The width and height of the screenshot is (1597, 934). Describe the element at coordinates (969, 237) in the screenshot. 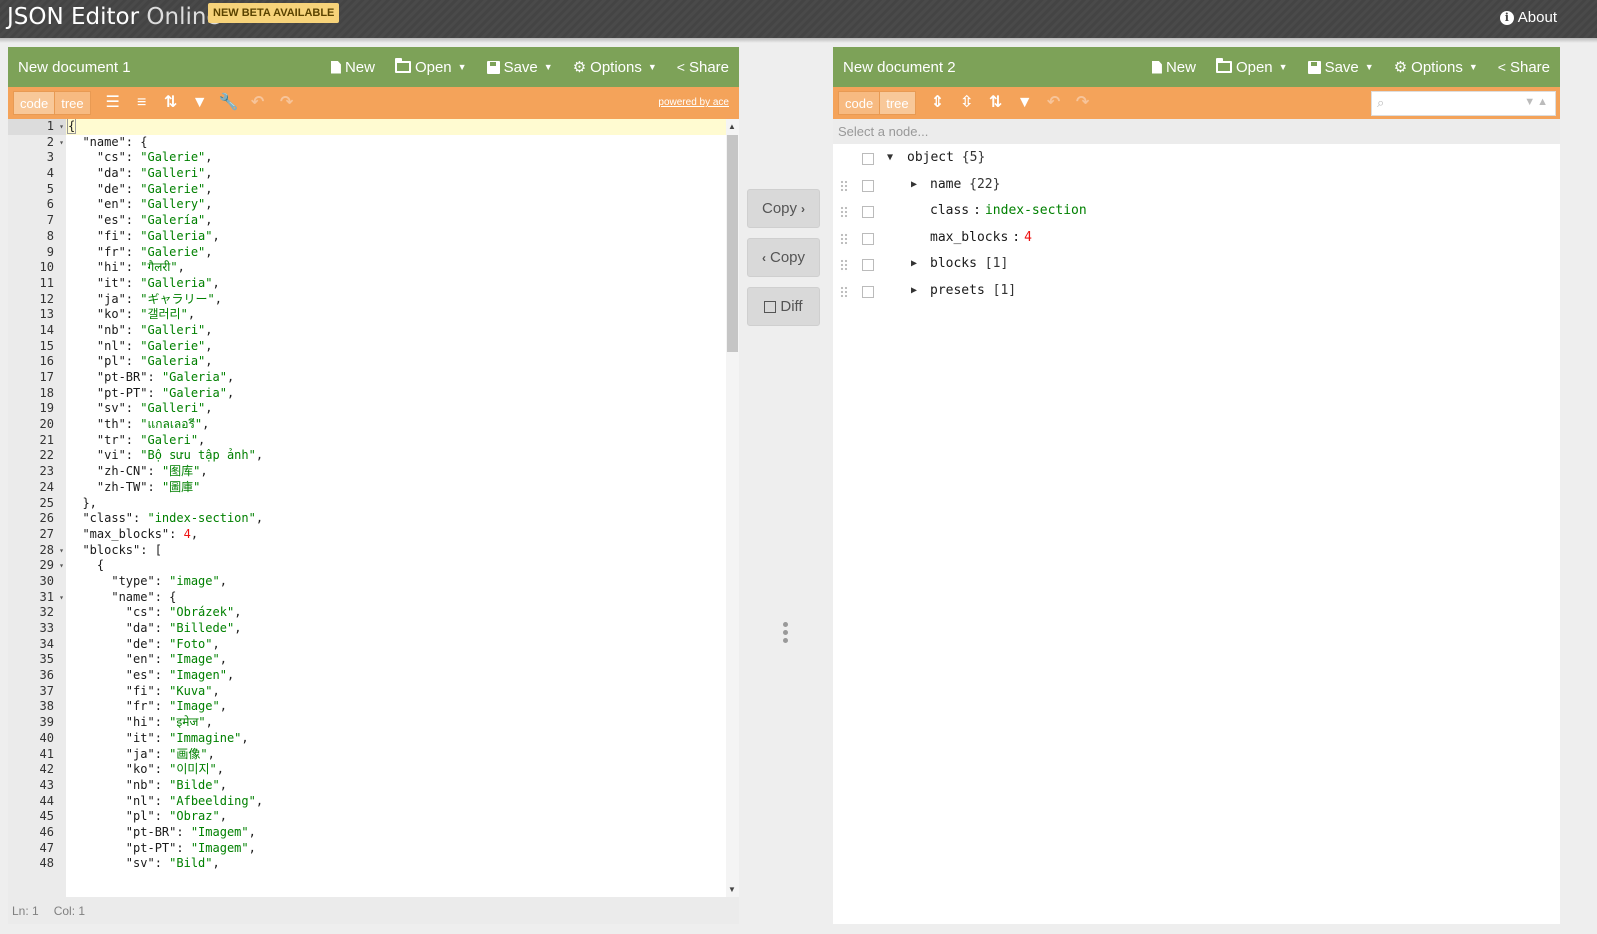

I see `tree-node-key: max_blocks` at that location.